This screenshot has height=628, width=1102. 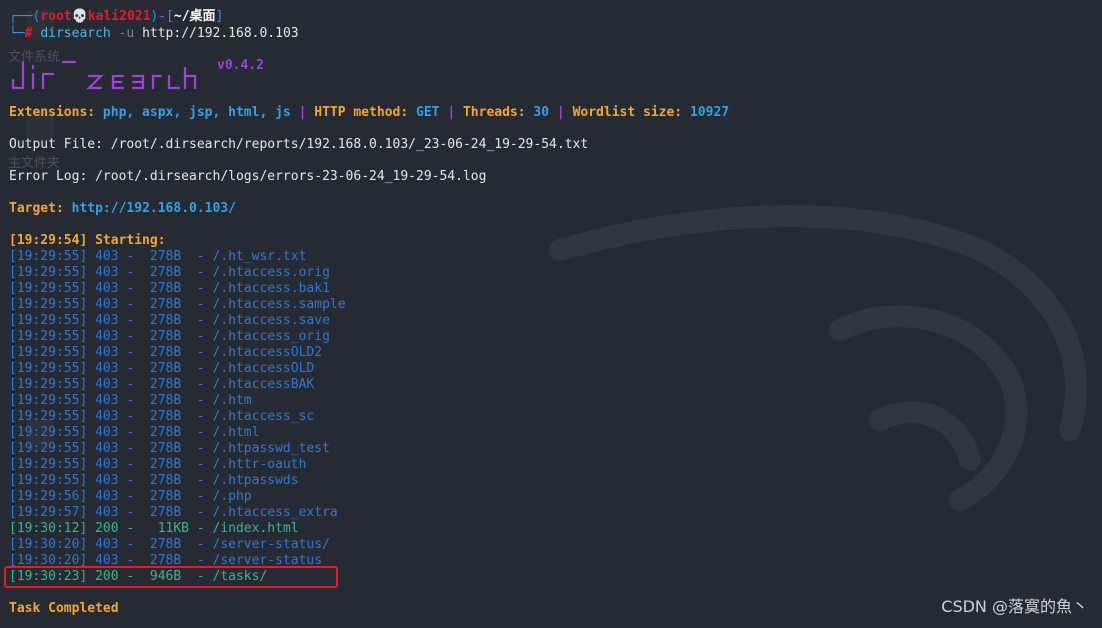 I want to click on result-row-tasks: [19:30:23] 200 - 946B - /tasks/, so click(x=138, y=576).